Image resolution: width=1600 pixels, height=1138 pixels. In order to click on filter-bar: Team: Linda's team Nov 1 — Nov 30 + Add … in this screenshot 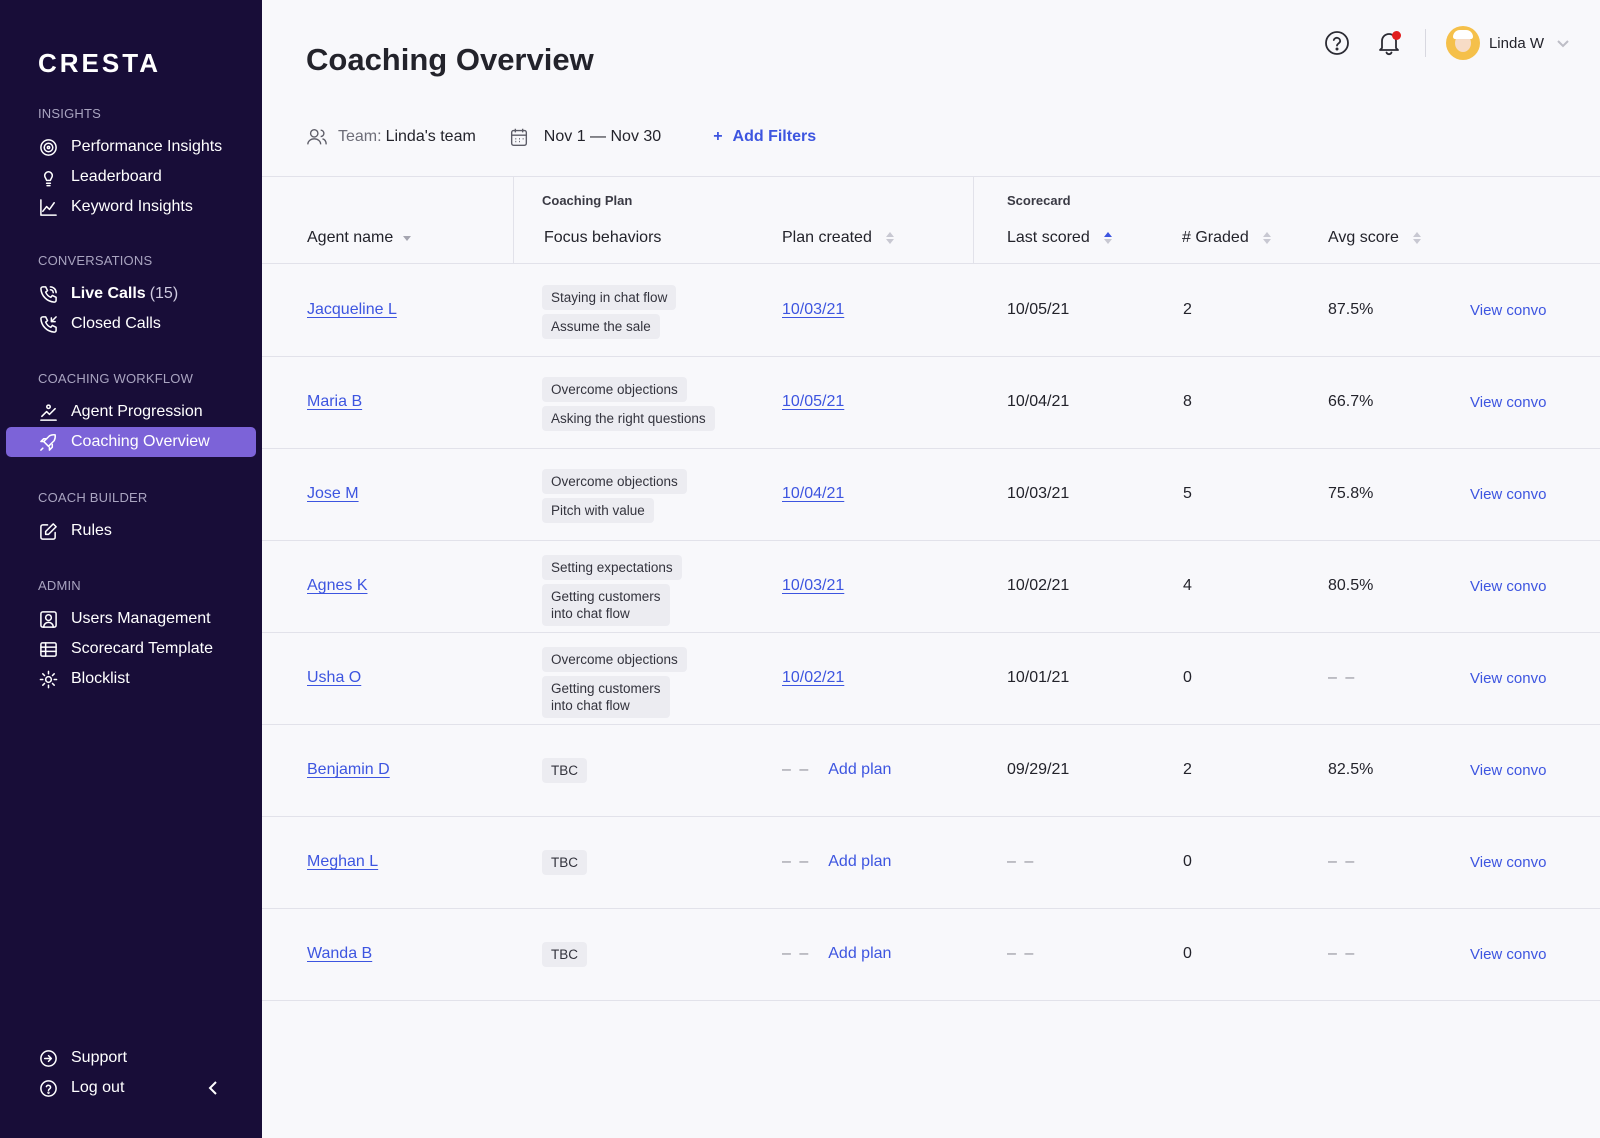, I will do `click(561, 137)`.